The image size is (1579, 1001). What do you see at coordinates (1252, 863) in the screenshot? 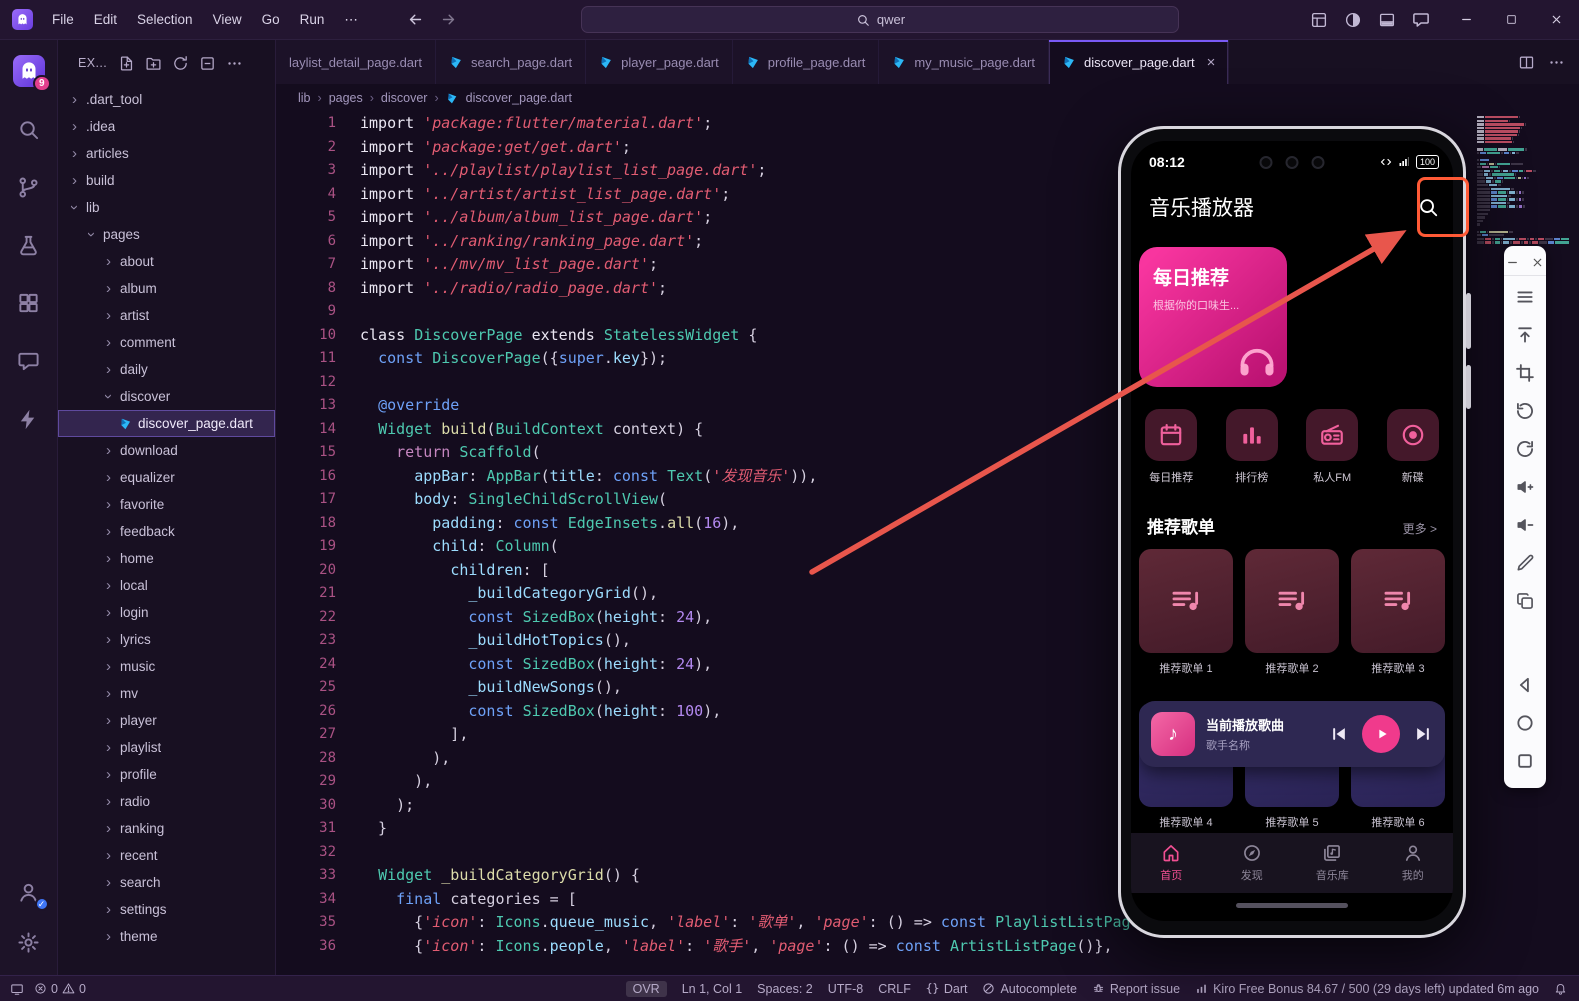
I see `nav-discover: 发现` at bounding box center [1252, 863].